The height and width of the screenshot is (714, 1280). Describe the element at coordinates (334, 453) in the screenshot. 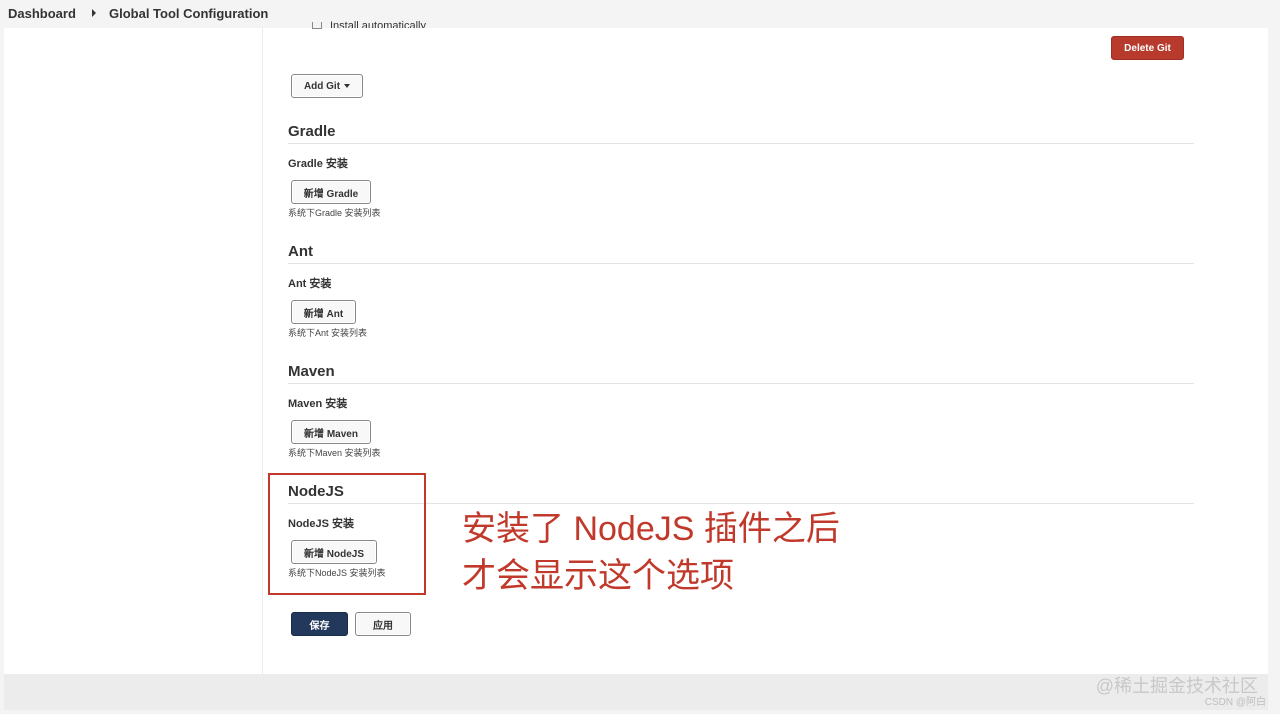

I see `maven-help-text: 系统下Maven 安装列表` at that location.